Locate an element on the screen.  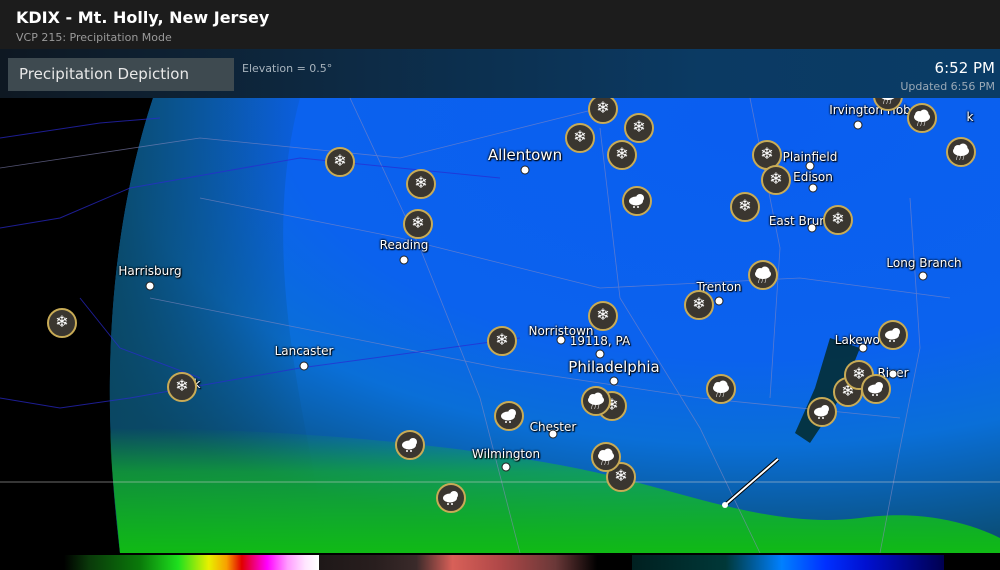
city-label: Reading is located at coordinates (404, 245).